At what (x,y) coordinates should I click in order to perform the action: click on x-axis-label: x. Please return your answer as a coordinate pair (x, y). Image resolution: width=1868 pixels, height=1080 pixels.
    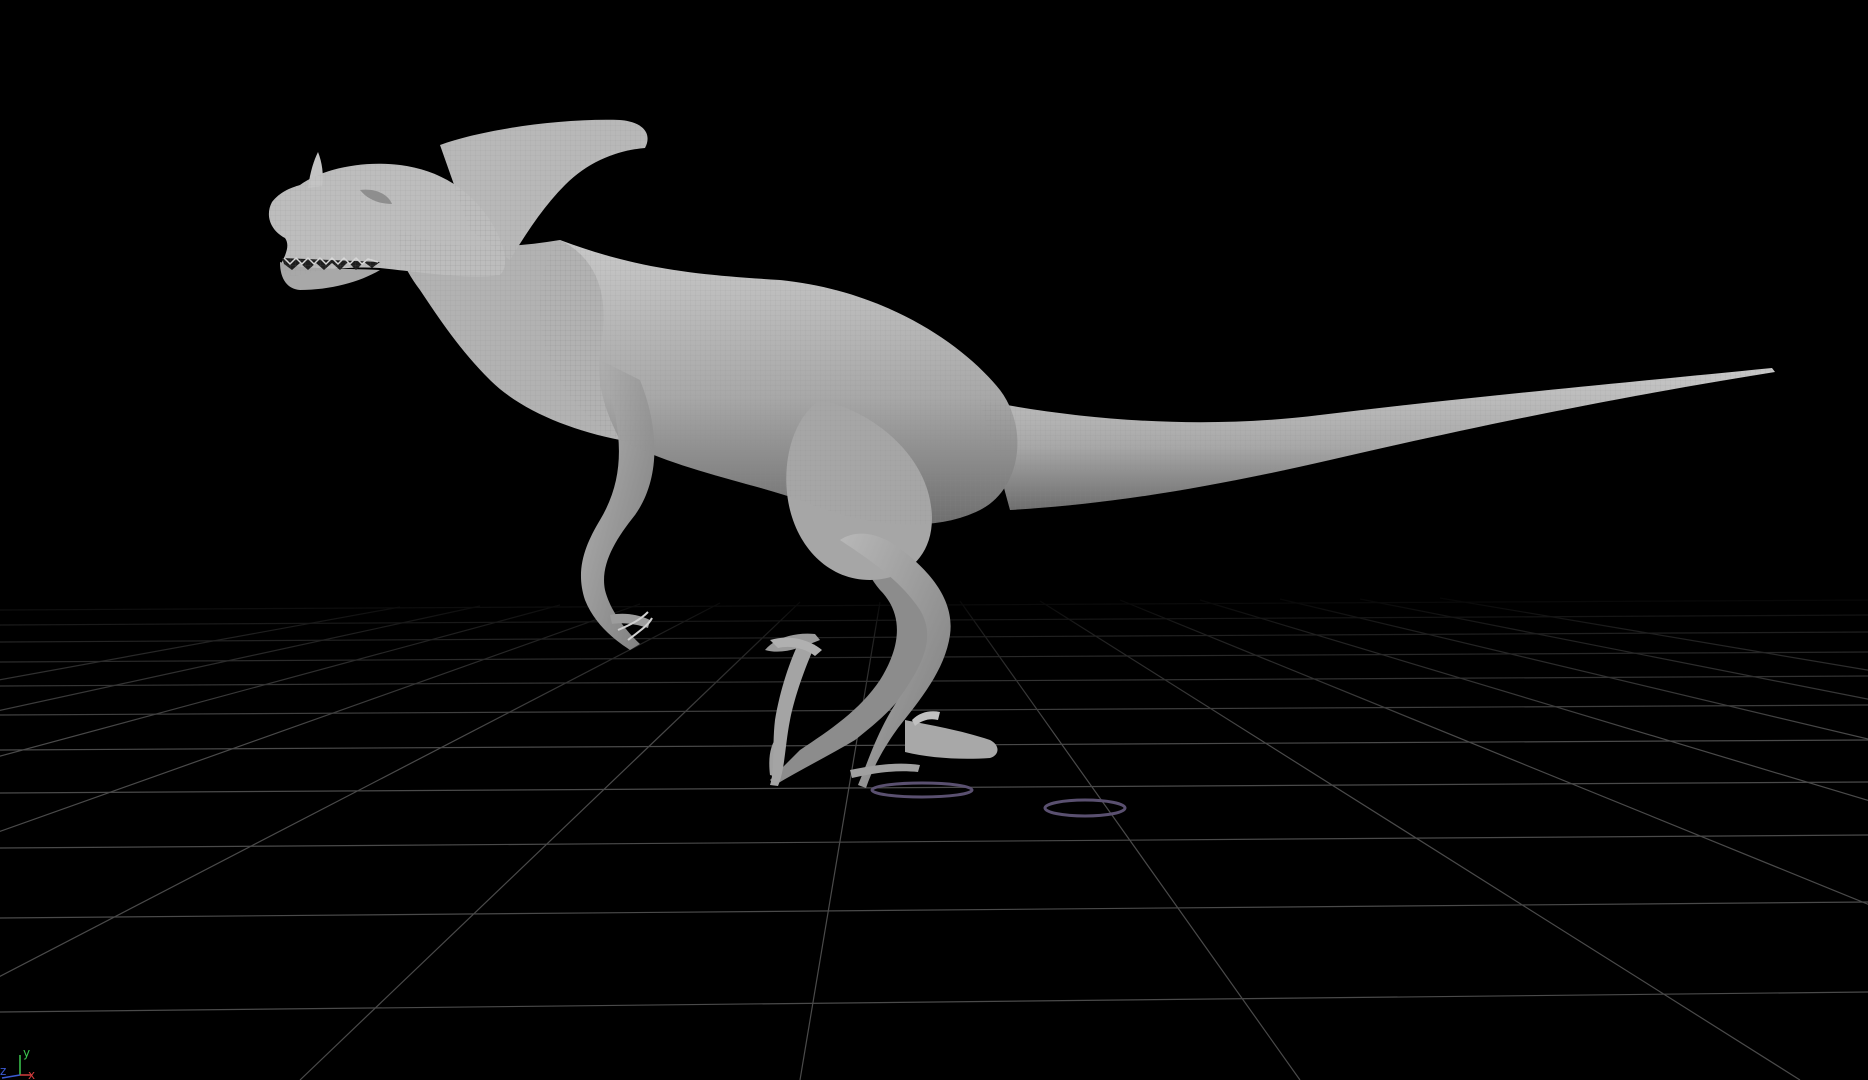
    Looking at the image, I should click on (31, 1074).